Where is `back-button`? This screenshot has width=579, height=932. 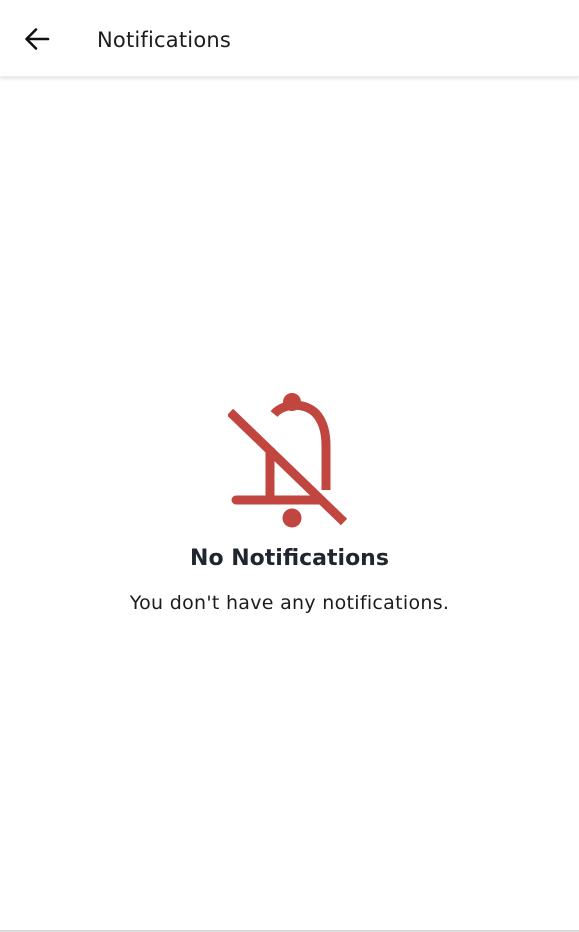 back-button is located at coordinates (37, 39).